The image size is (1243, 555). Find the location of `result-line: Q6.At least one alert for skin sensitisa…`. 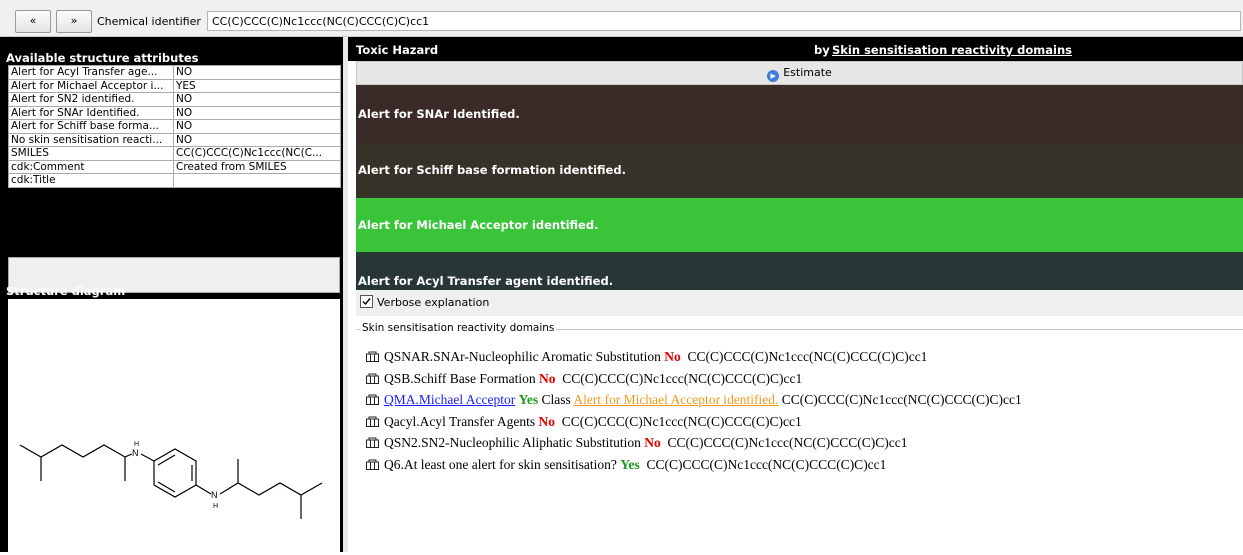

result-line: Q6.At least one alert for skin sensitisa… is located at coordinates (694, 465).